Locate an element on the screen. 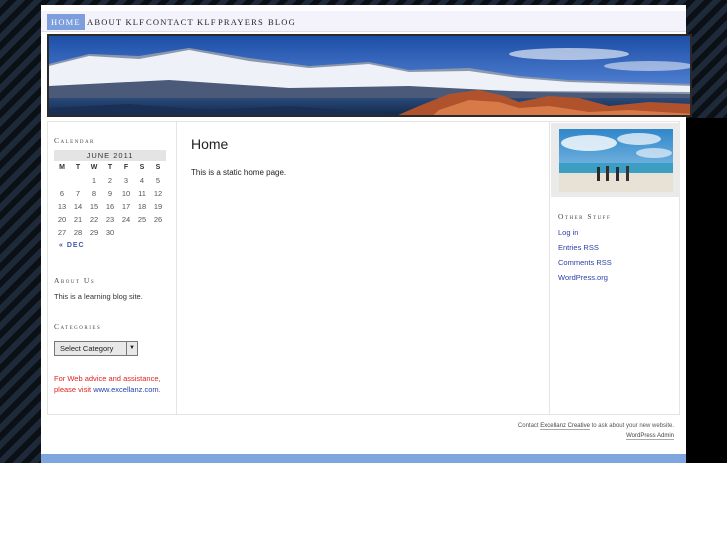  calendar-day: 23 is located at coordinates (110, 219).